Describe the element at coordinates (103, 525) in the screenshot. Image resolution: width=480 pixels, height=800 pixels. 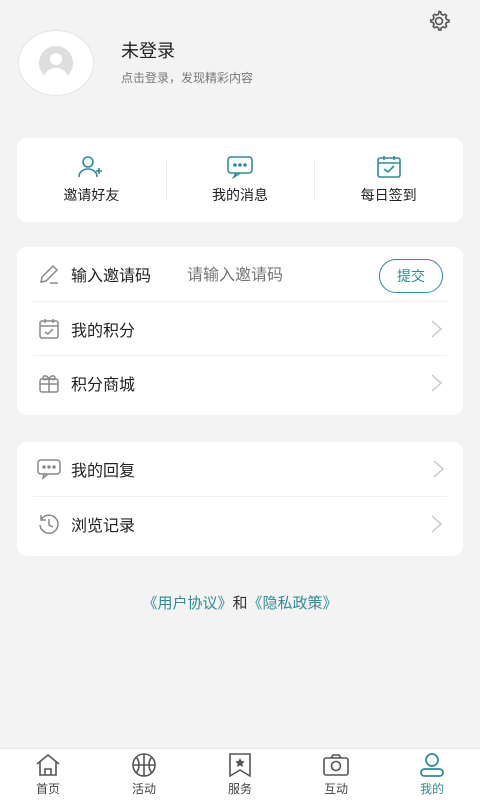
I see `menu-item-label: 浏览记录` at that location.